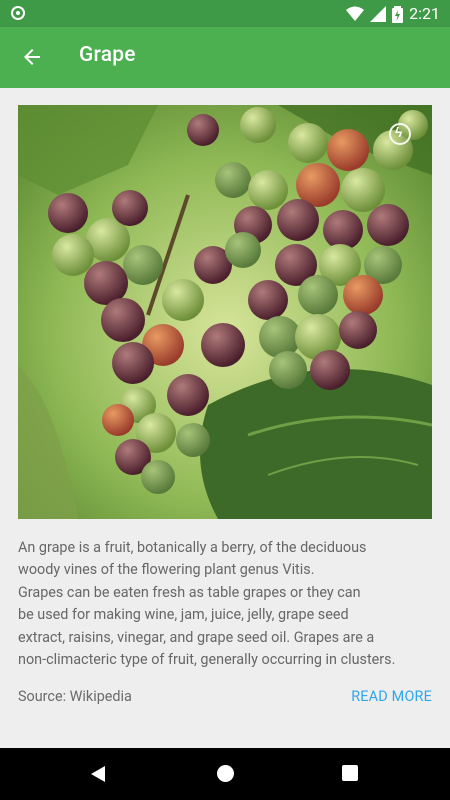  I want to click on recents-icon, so click(350, 773).